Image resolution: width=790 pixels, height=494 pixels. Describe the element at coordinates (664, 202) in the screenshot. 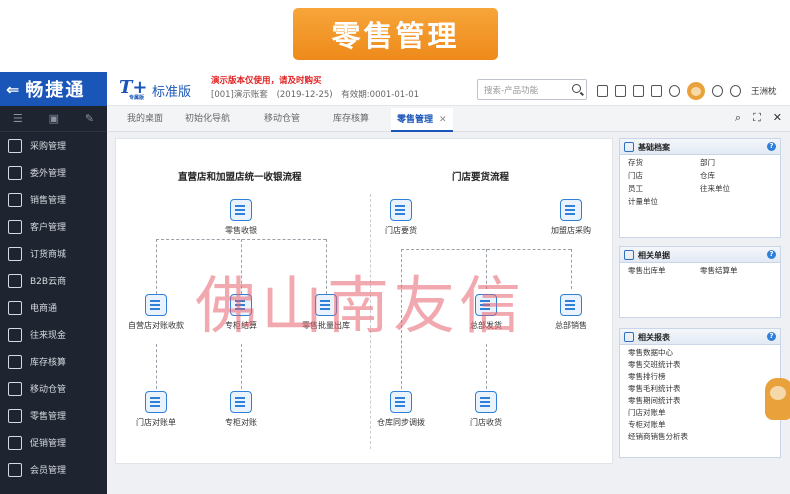

I see `archive-link: 计量单位` at that location.